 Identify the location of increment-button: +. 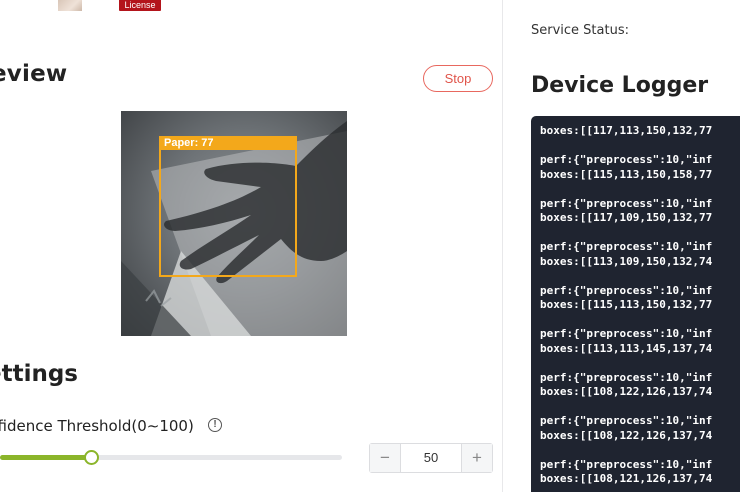
(476, 458).